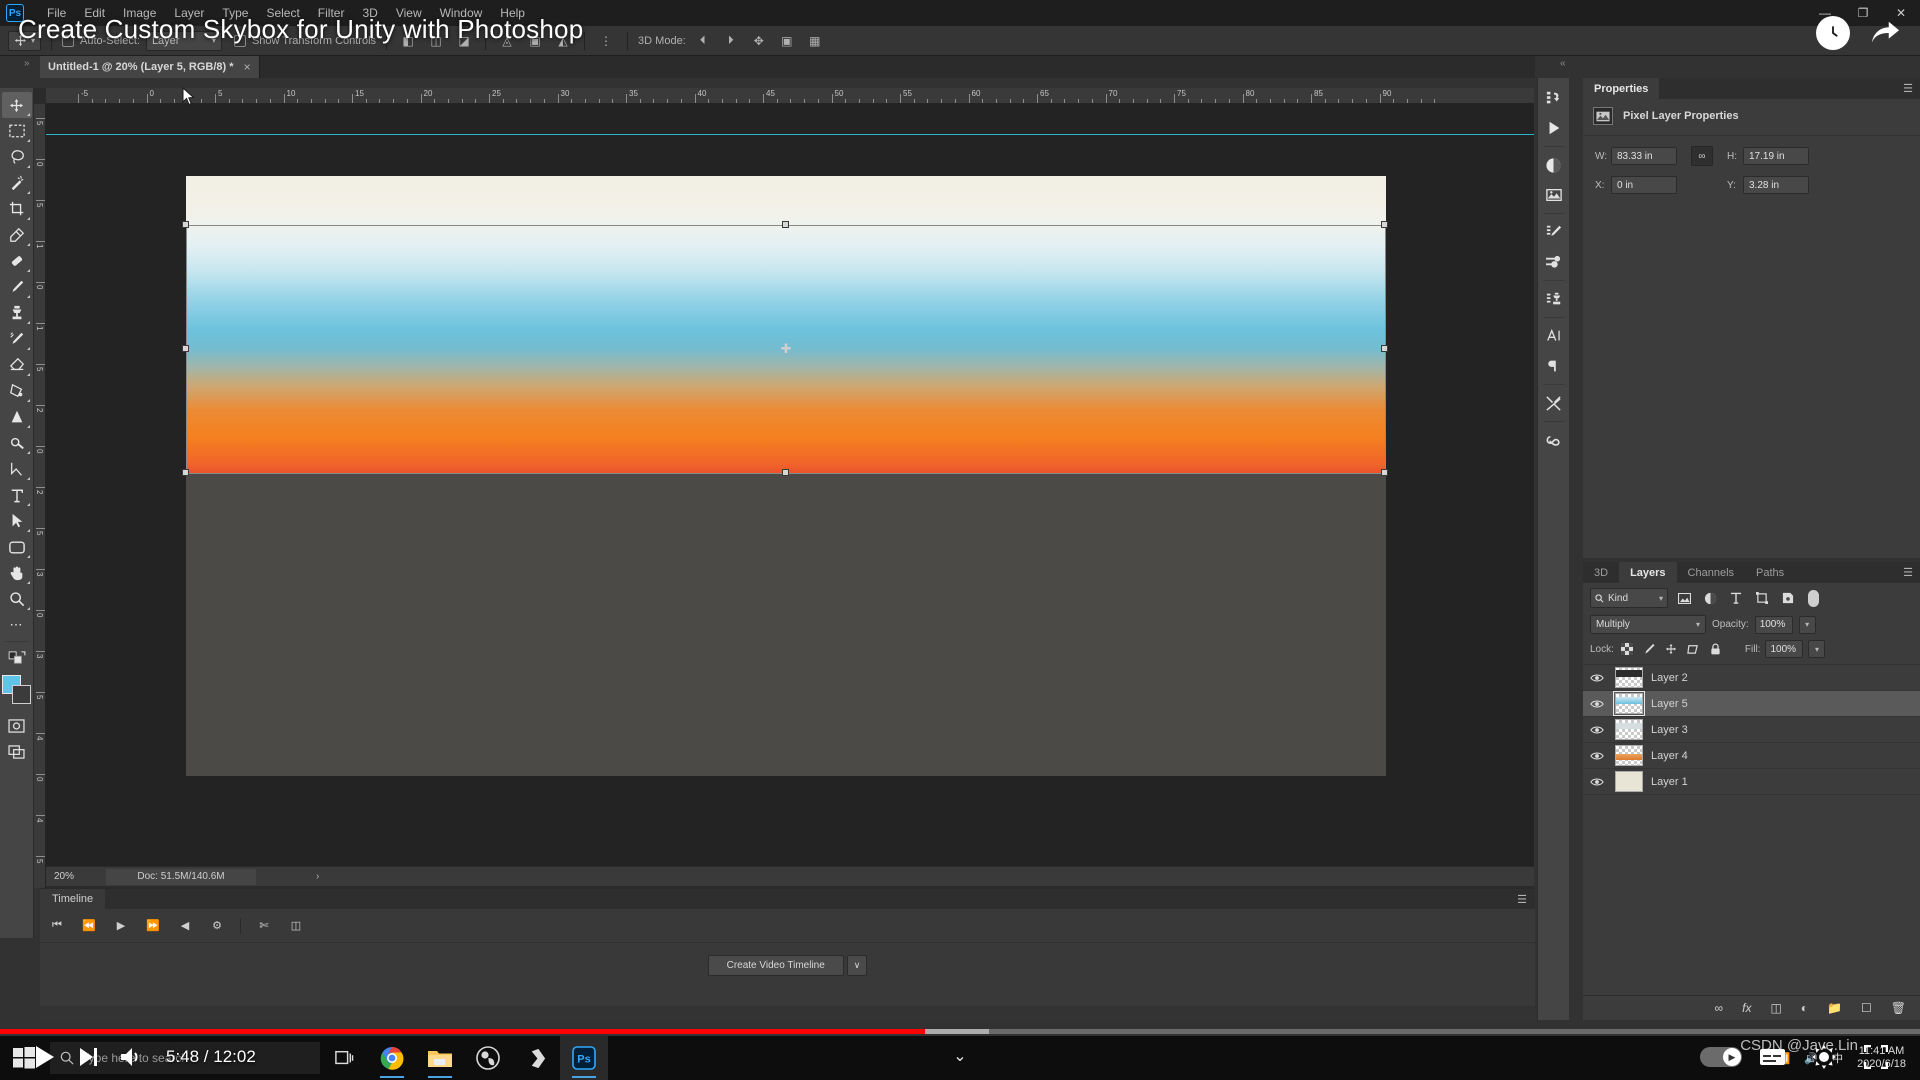  What do you see at coordinates (153, 925) in the screenshot?
I see `next-frame-icon: ⏩` at bounding box center [153, 925].